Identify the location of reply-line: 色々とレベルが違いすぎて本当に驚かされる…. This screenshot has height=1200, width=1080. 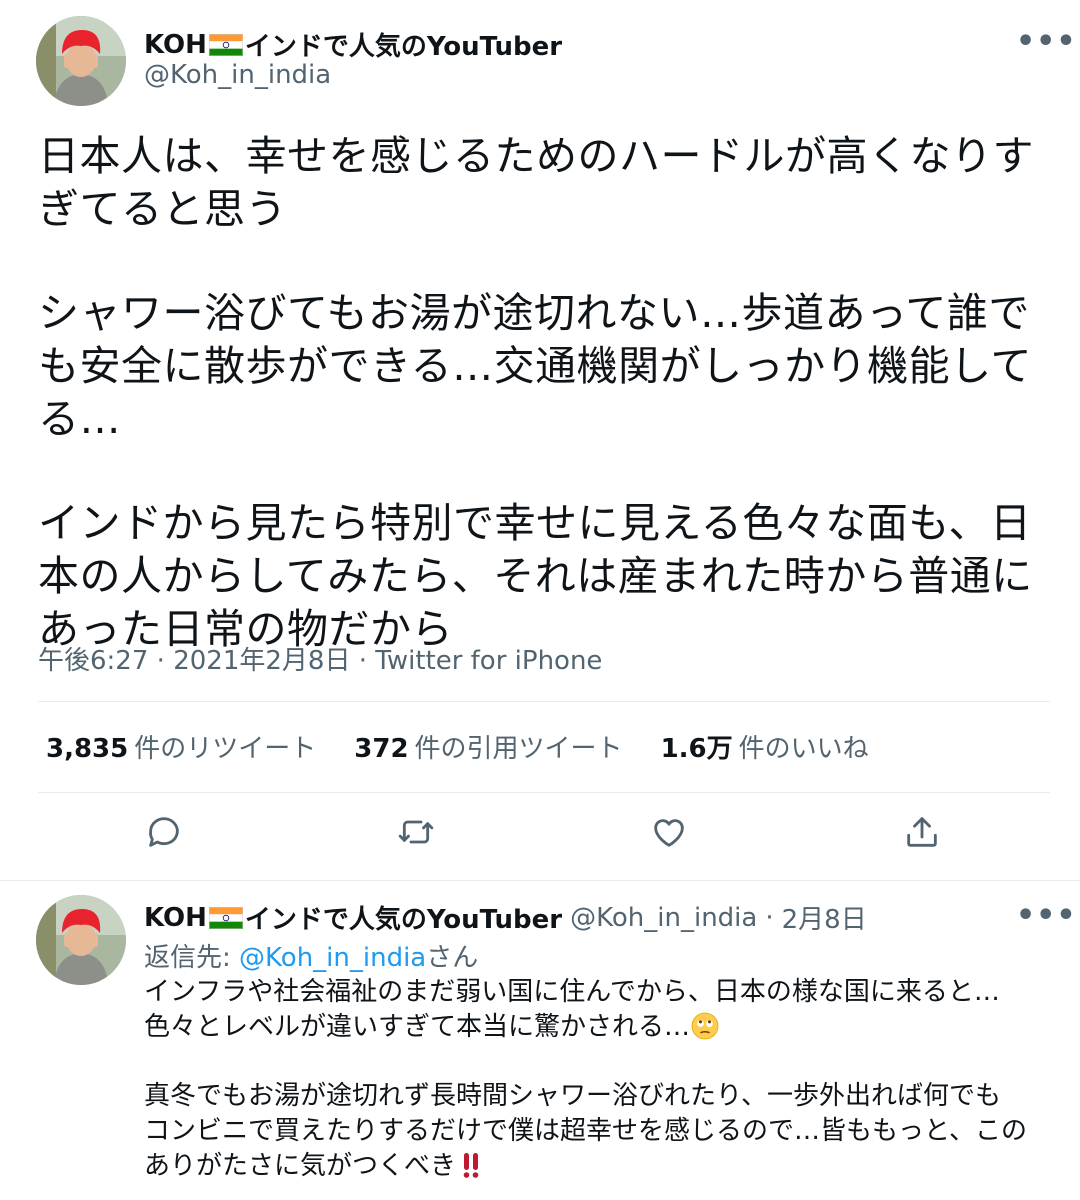
(417, 1027).